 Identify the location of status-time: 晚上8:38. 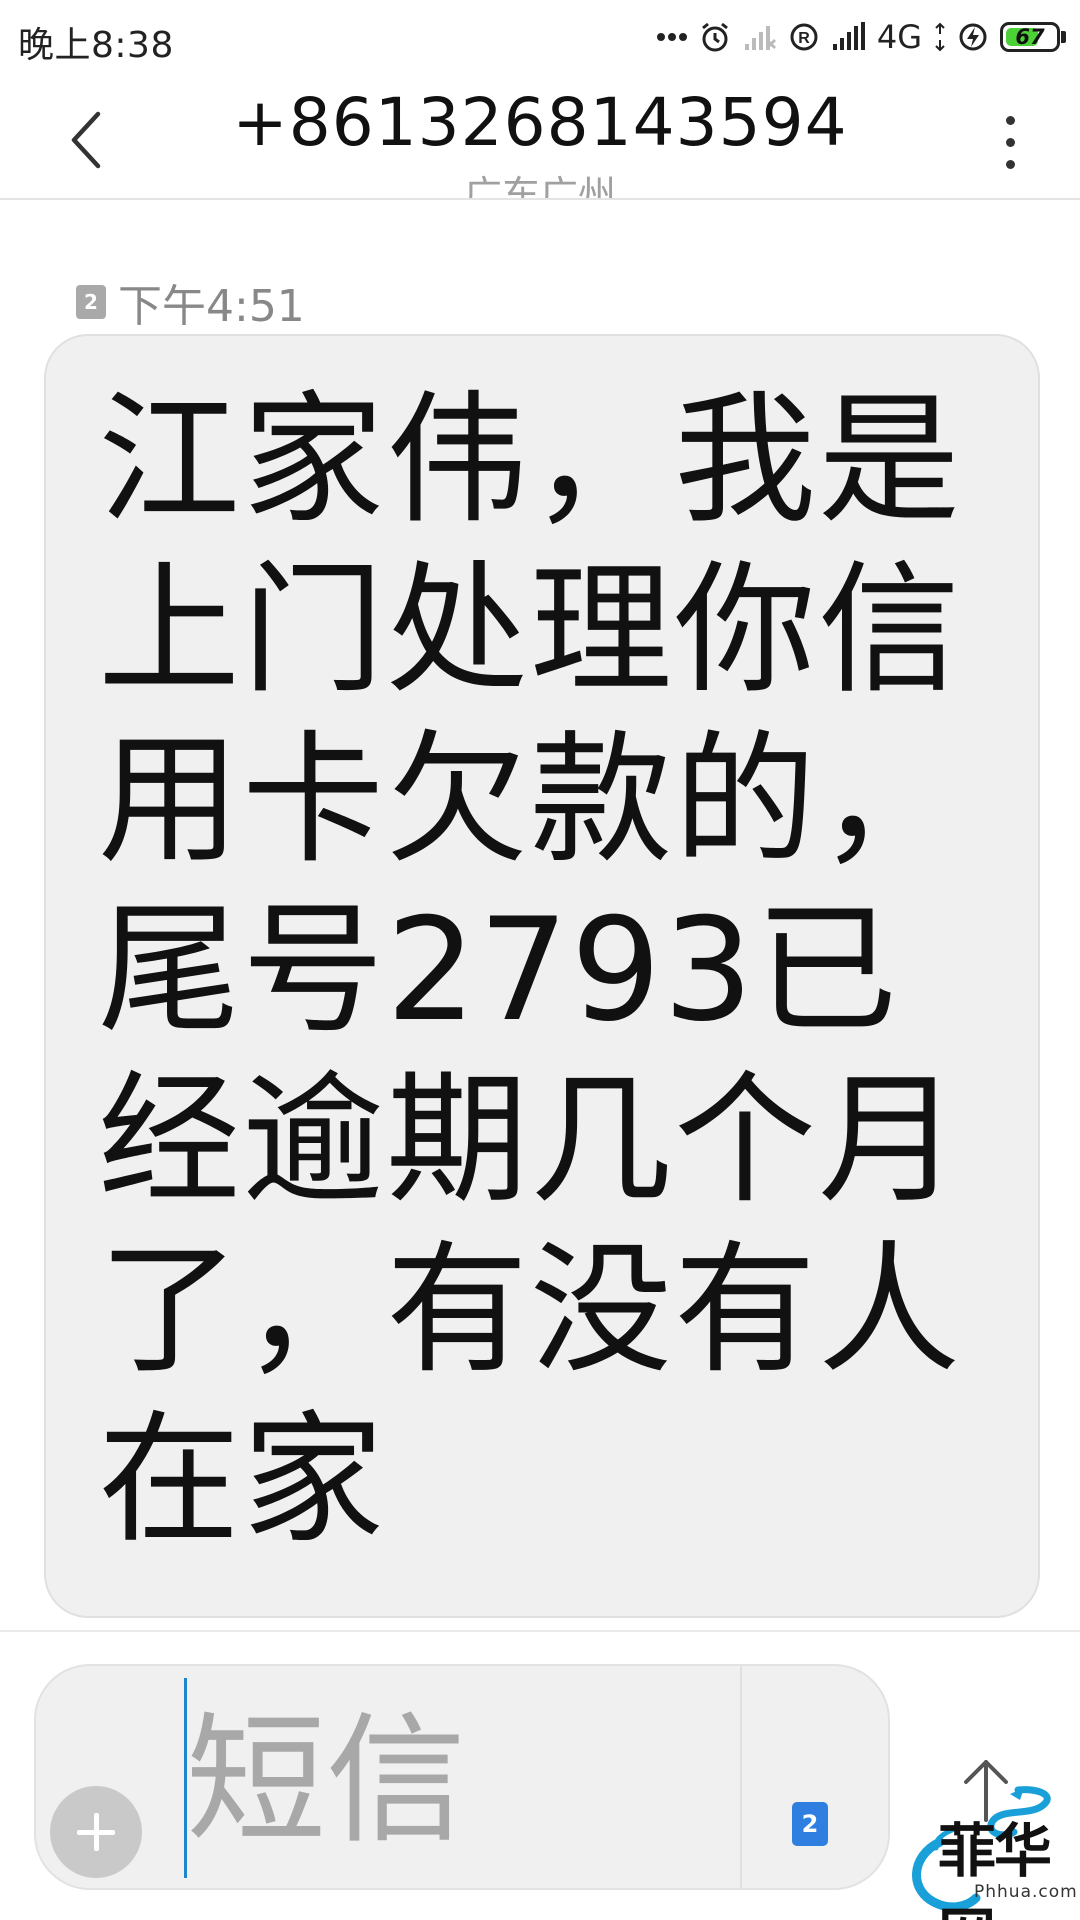
(96, 45).